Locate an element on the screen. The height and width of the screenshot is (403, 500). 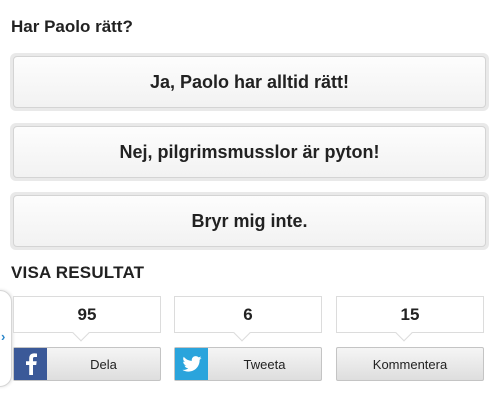
answer-label: Nej, pilgrimsmusslor är pyton! is located at coordinates (249, 152).